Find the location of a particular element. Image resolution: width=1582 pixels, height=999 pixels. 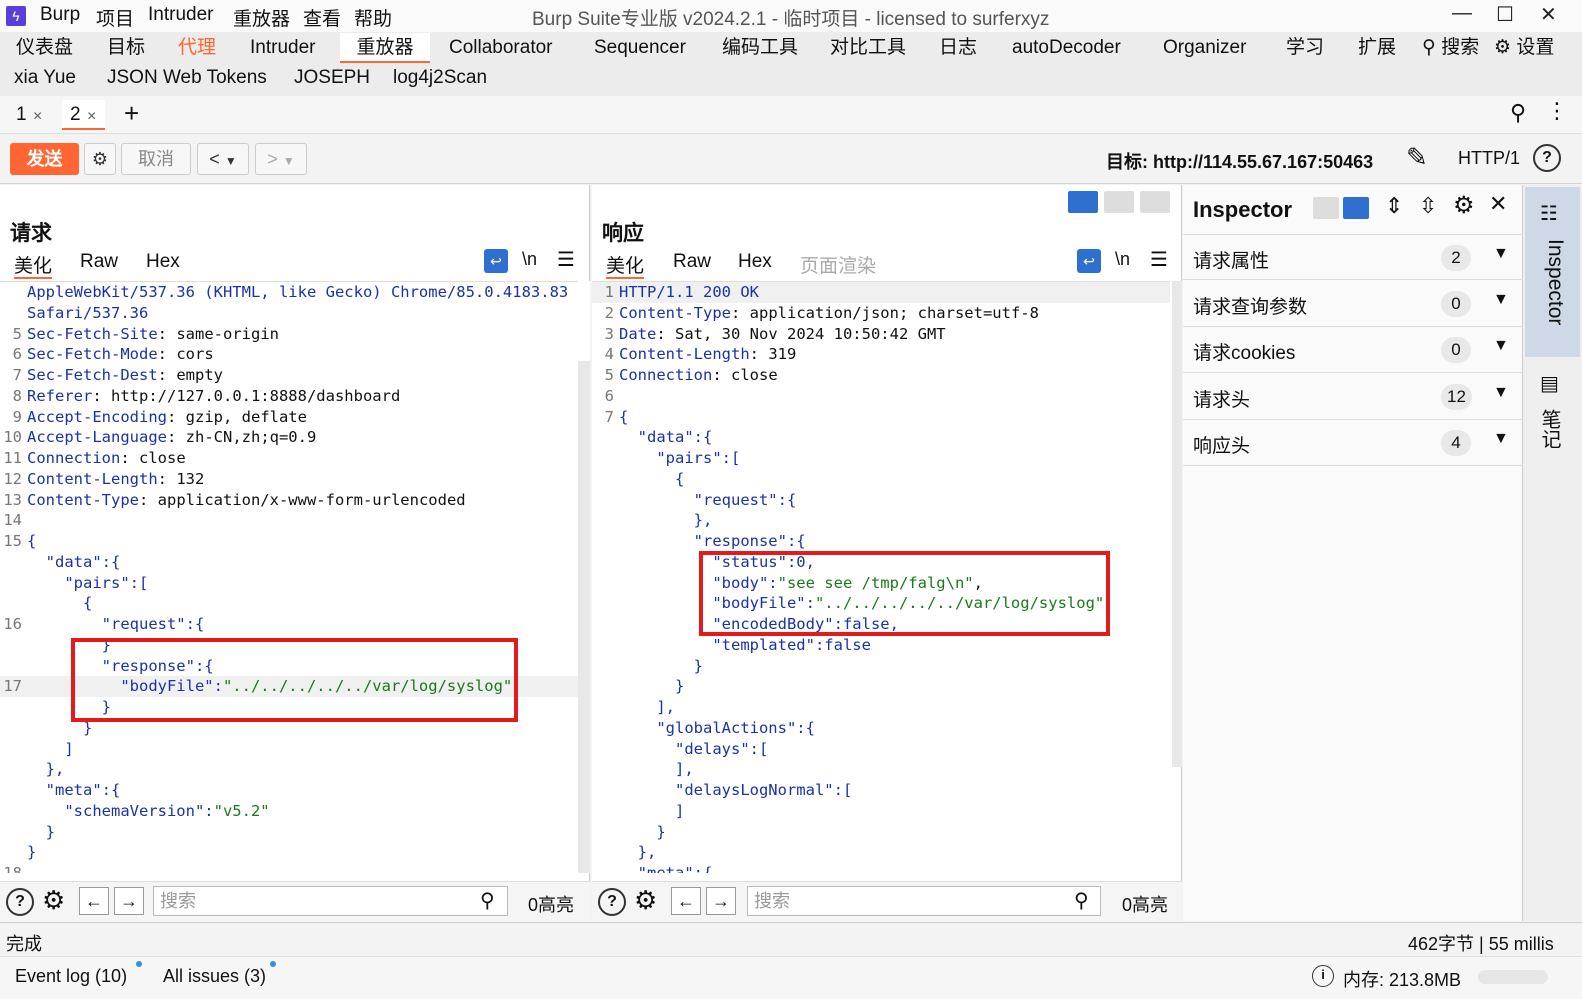

tab-logger: 日志 is located at coordinates (958, 48).